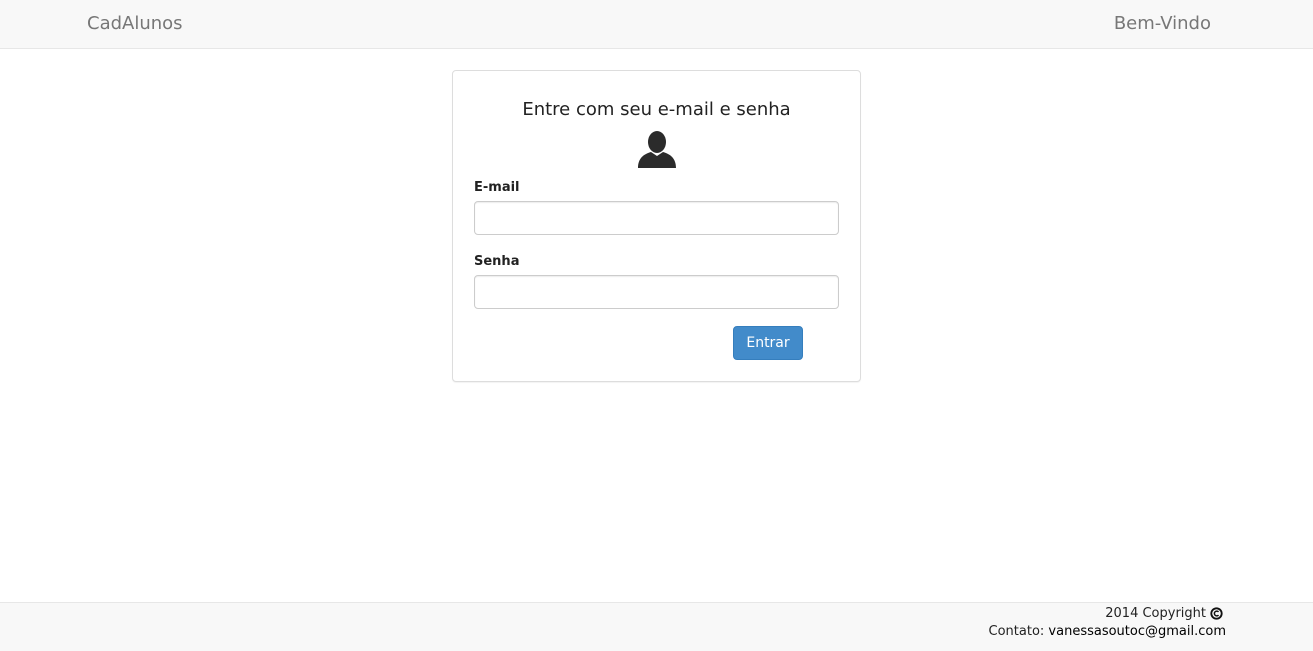 The image size is (1313, 651). I want to click on top-navbar: CadAlunos Bem-Vindo, so click(656, 24).